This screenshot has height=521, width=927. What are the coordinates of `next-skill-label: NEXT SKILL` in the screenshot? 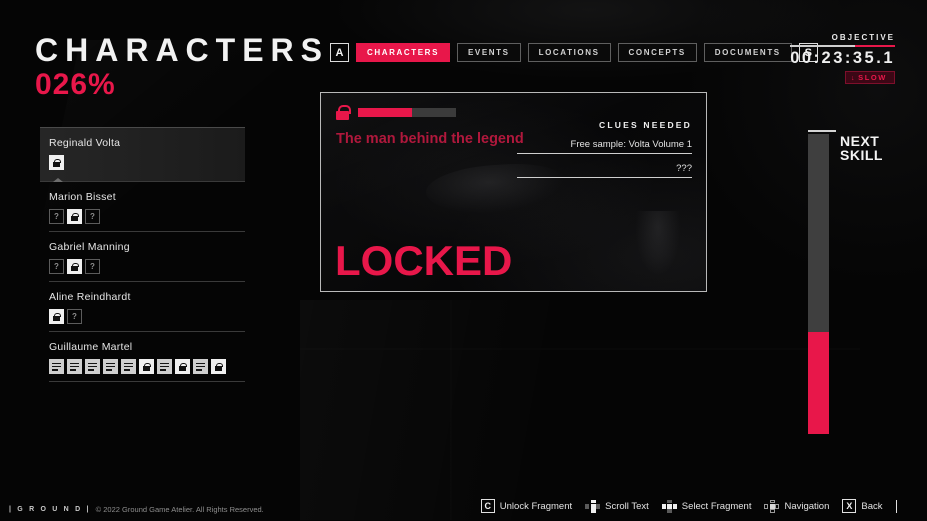 It's located at (861, 148).